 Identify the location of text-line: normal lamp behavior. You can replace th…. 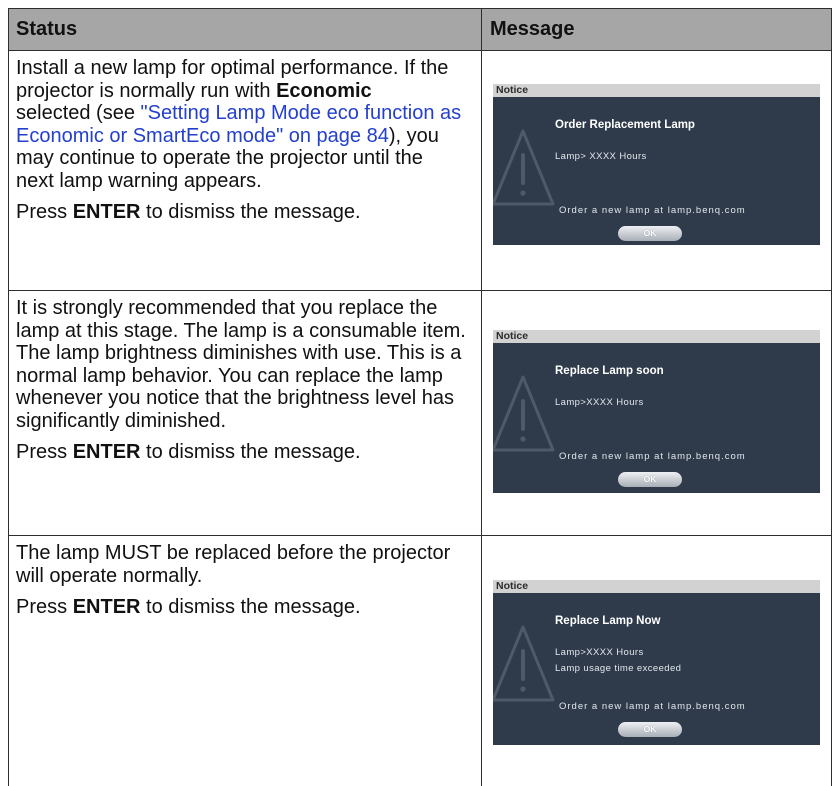
(248, 376).